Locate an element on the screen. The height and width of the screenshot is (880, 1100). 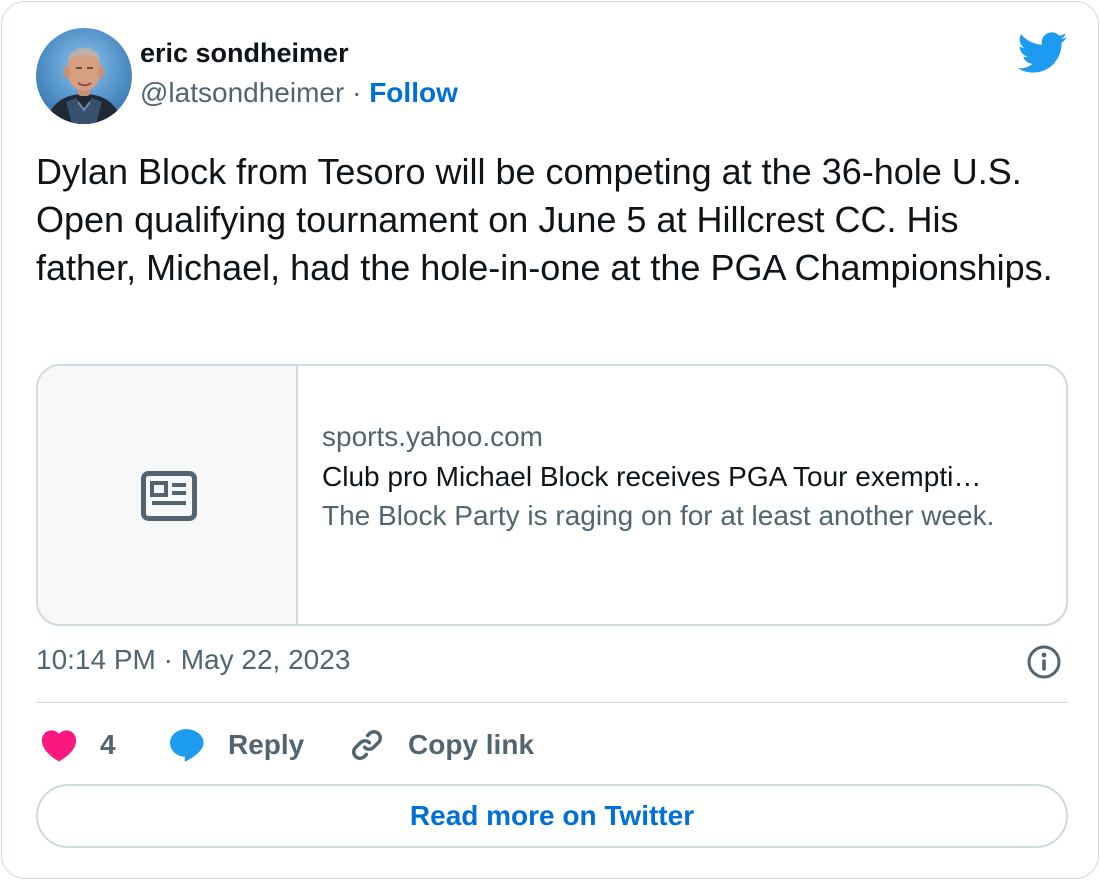
link-chain-icon is located at coordinates (367, 745).